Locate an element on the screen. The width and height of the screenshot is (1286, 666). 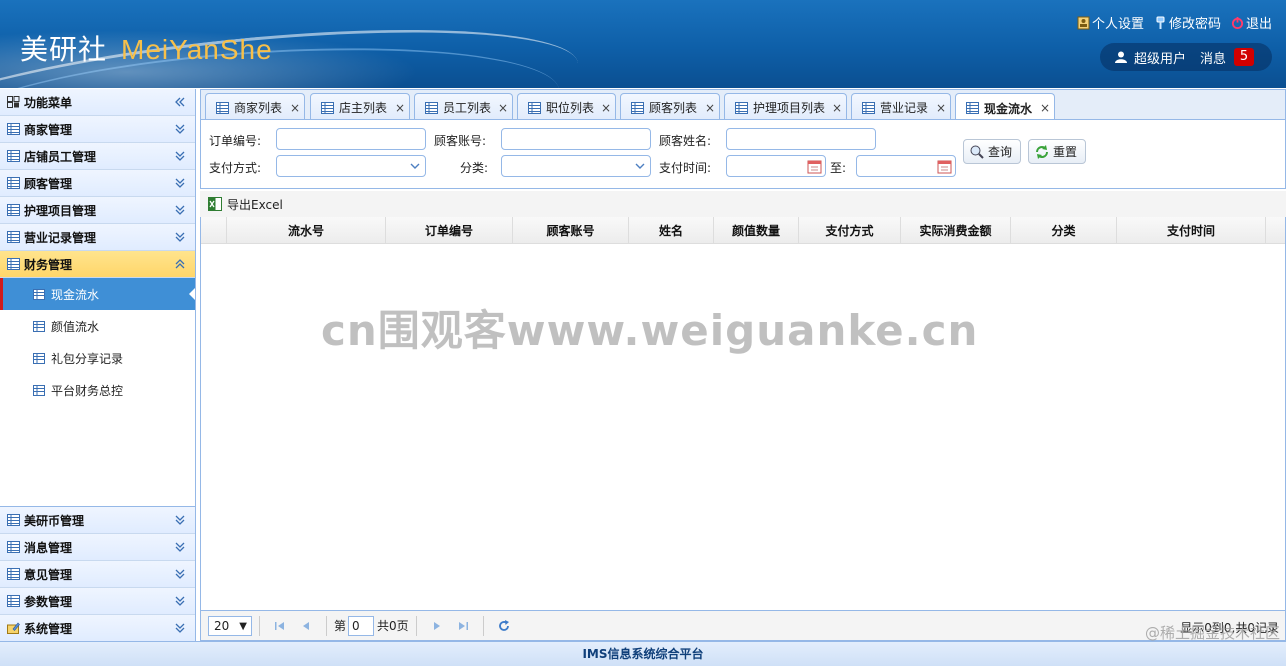
to-label: 至: is located at coordinates (838, 168).